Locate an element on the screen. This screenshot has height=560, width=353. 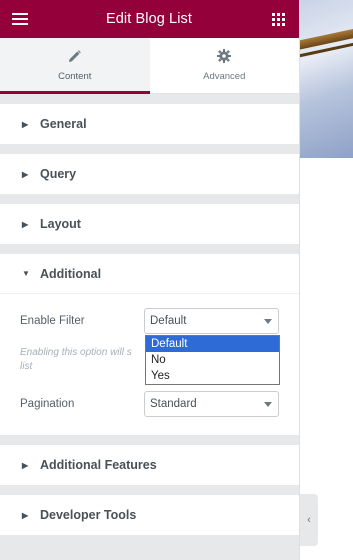
enable-filter-dropdown: Default No Yes is located at coordinates (212, 360).